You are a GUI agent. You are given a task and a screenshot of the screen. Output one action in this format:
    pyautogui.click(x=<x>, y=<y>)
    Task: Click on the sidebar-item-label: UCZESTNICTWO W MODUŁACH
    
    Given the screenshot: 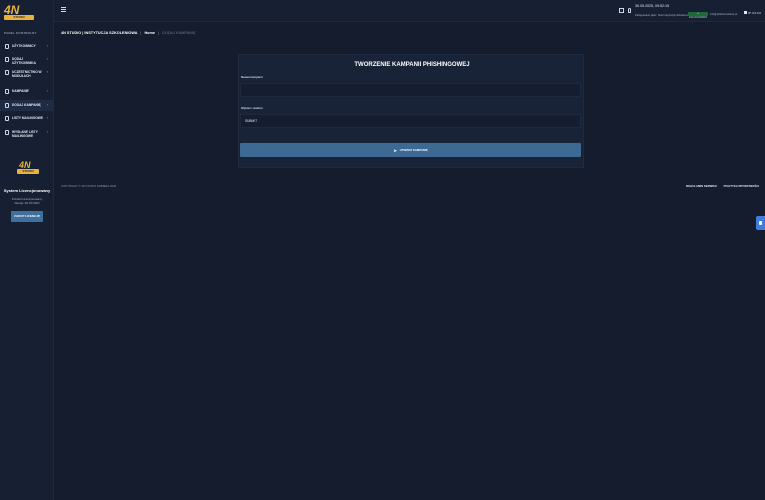 What is the action you would take?
    pyautogui.click(x=27, y=74)
    